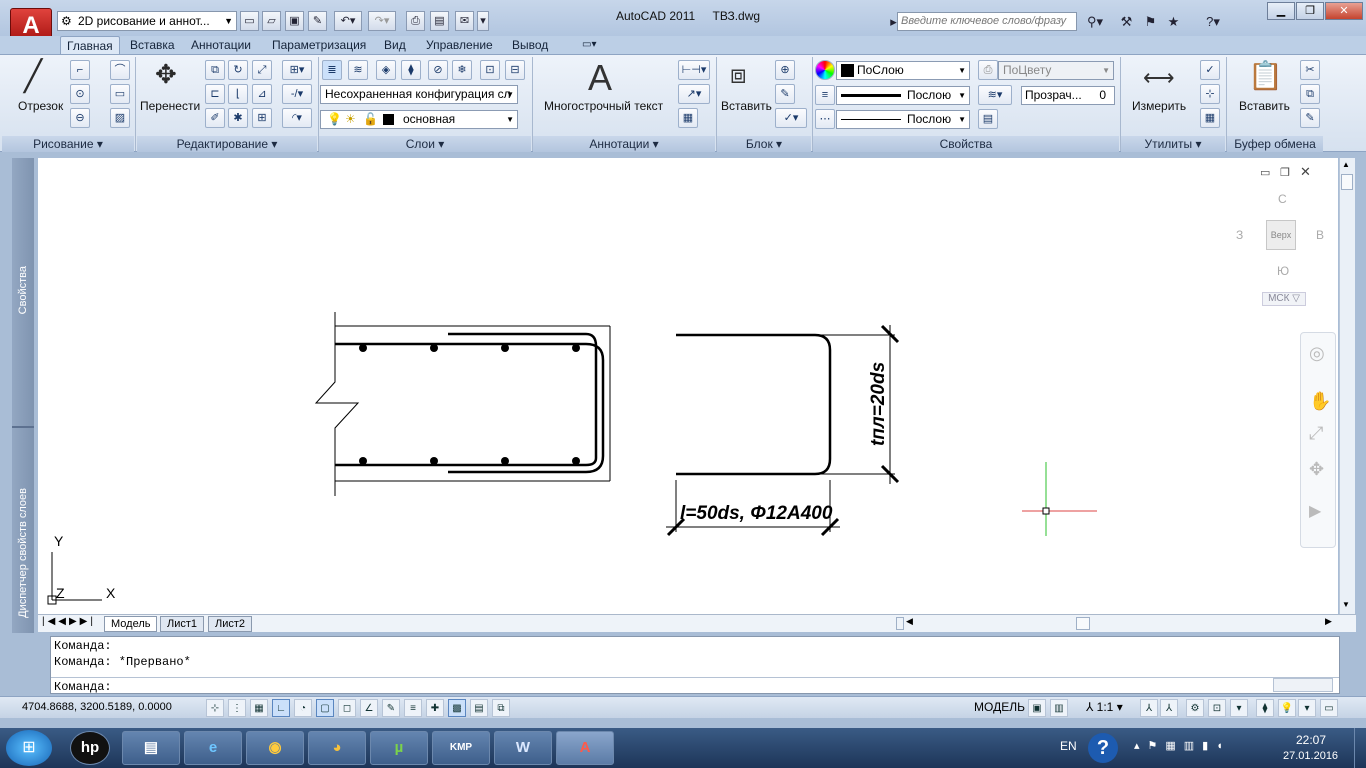 The image size is (1366, 768). Describe the element at coordinates (457, 708) in the screenshot. I see `quick-properties-button: ▩` at that location.